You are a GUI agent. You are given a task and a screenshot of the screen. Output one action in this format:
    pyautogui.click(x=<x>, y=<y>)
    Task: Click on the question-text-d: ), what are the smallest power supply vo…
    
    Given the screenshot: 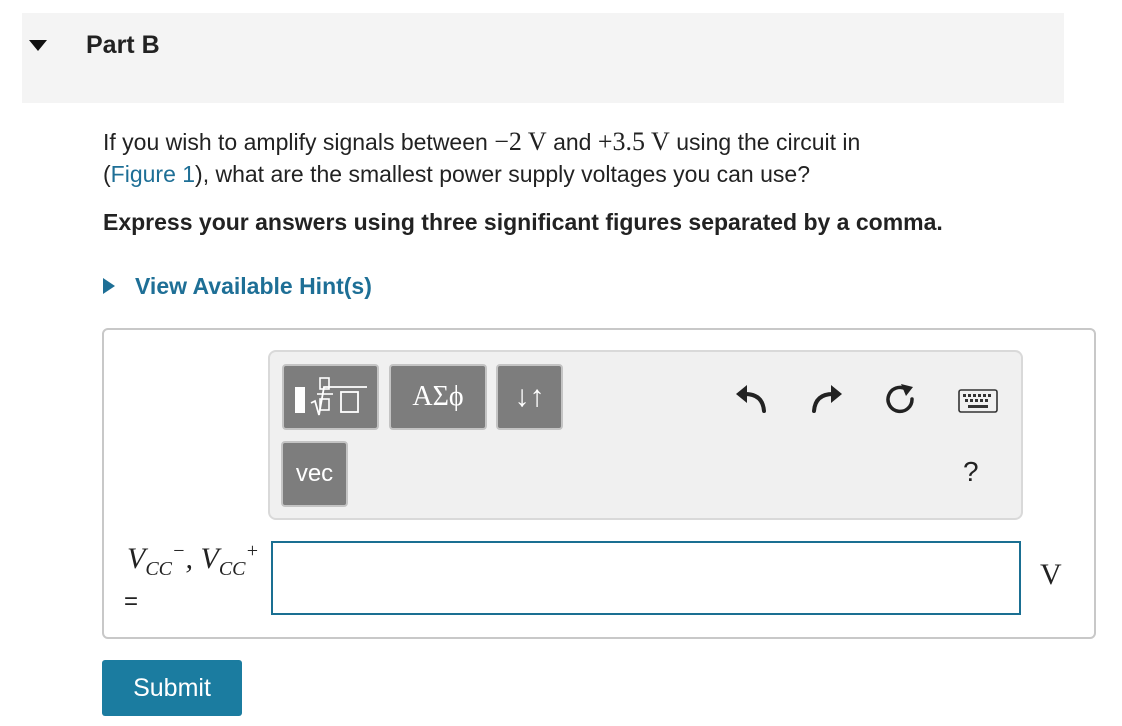 What is the action you would take?
    pyautogui.click(x=502, y=174)
    